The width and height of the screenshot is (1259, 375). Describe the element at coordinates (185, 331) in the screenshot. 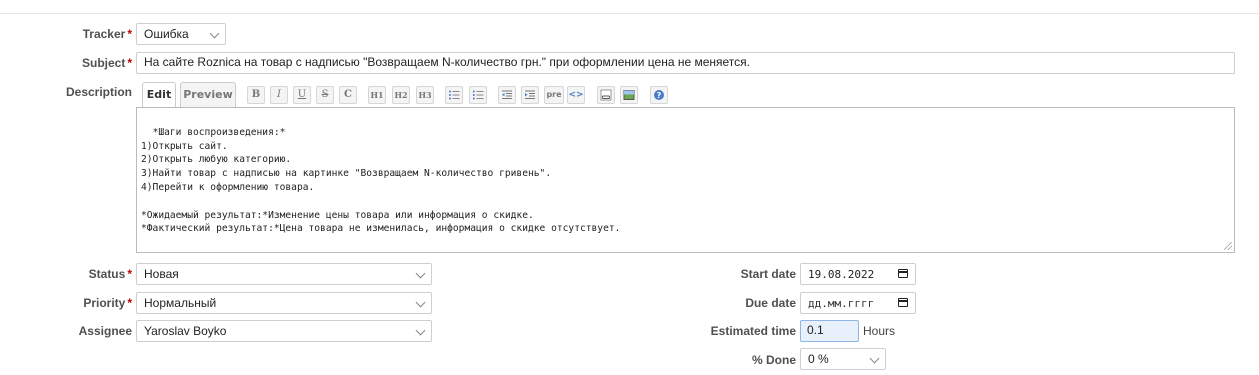

I see `assignee-value: Yaroslav Boyko` at that location.